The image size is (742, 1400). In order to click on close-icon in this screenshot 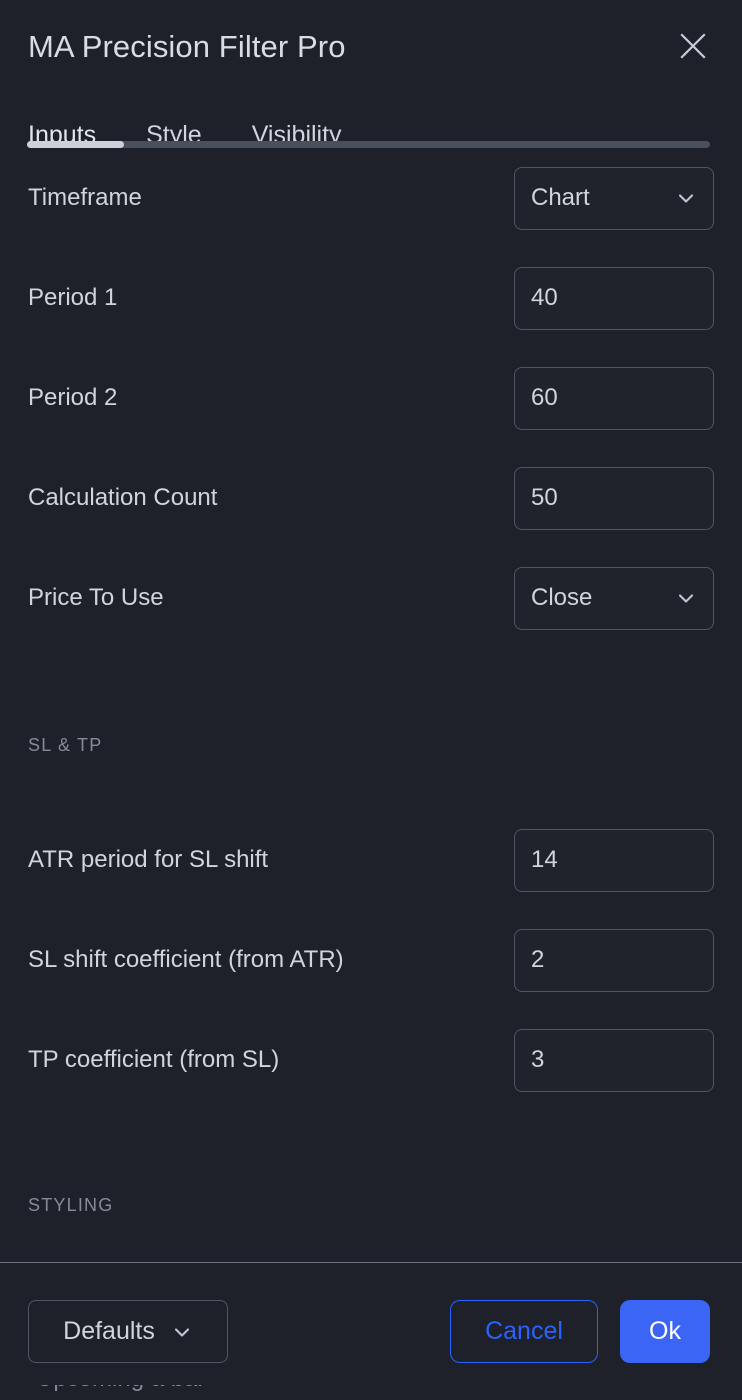, I will do `click(693, 46)`.